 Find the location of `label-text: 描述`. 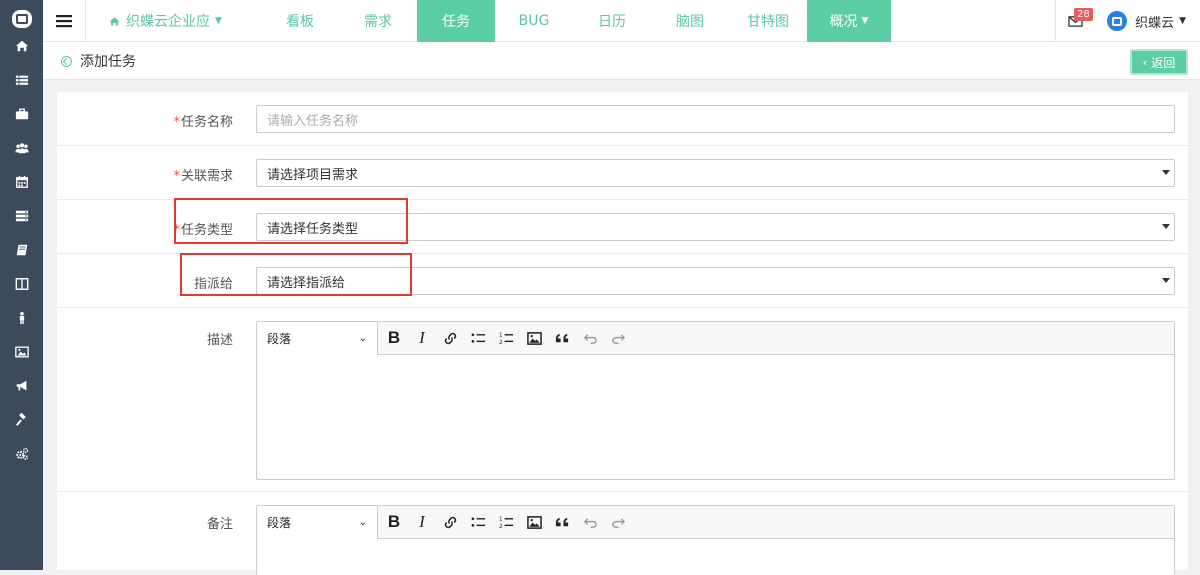

label-text: 描述 is located at coordinates (219, 340).